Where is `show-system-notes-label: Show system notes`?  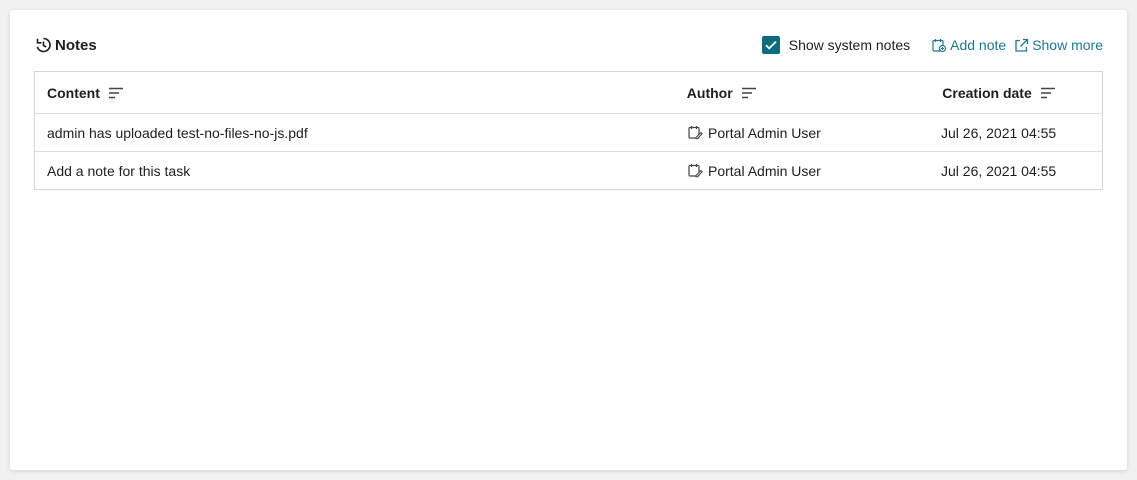 show-system-notes-label: Show system notes is located at coordinates (849, 45).